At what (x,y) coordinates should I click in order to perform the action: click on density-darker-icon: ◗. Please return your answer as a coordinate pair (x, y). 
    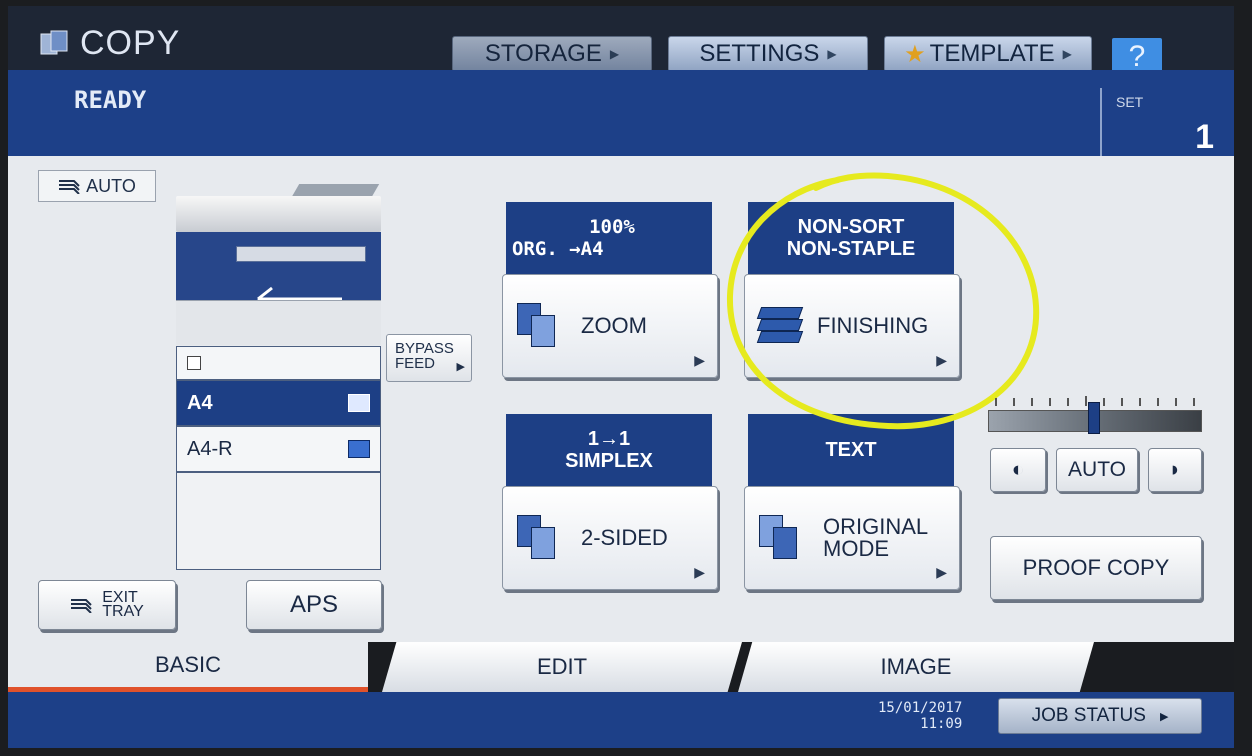
    Looking at the image, I should click on (1175, 469).